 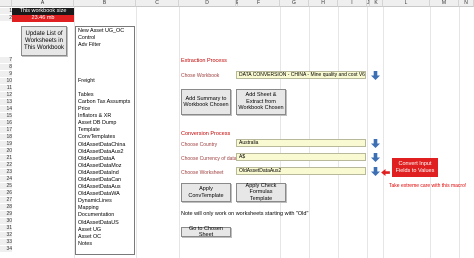 What do you see at coordinates (301, 157) in the screenshot?
I see `currency-input: A$` at bounding box center [301, 157].